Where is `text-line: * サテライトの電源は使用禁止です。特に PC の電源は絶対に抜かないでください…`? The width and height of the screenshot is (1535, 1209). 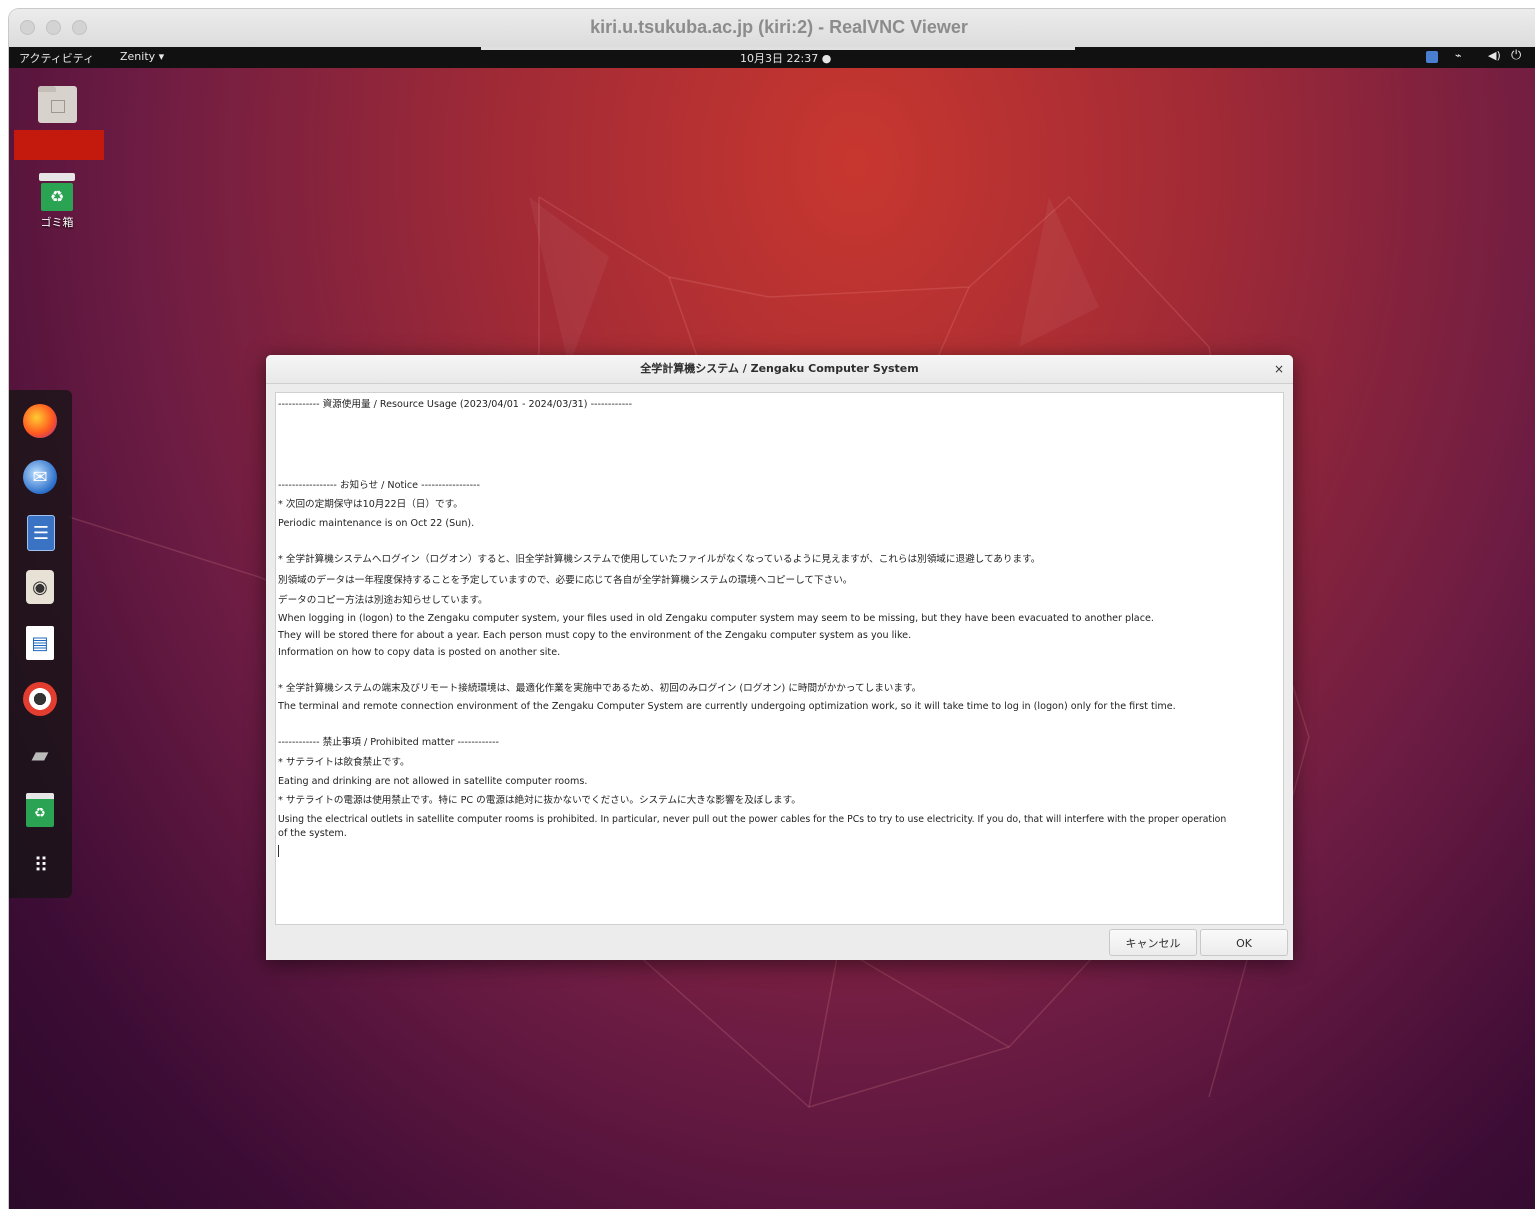 text-line: * サテライトの電源は使用禁止です。特に PC の電源は絶対に抜かないでください… is located at coordinates (539, 800).